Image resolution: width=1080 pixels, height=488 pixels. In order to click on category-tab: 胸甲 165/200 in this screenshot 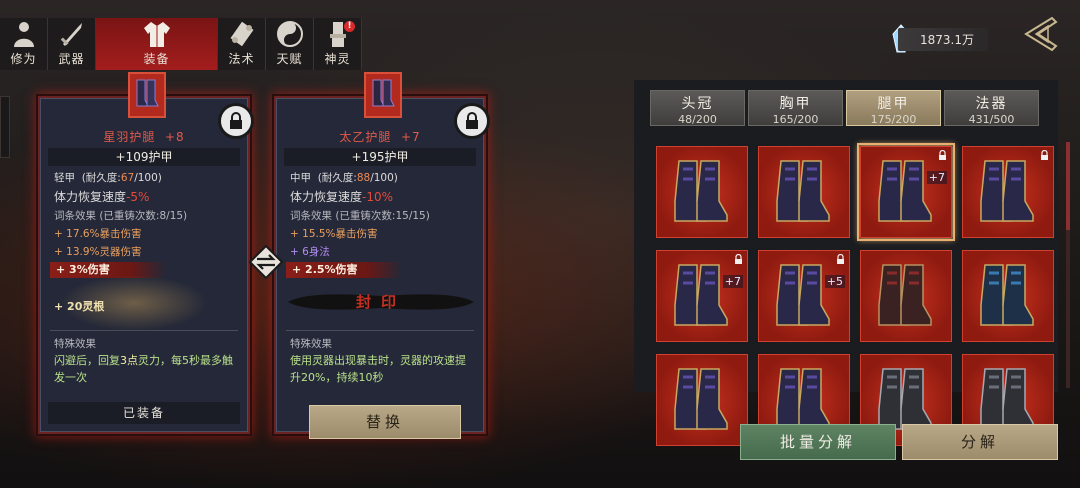, I will do `click(795, 108)`.